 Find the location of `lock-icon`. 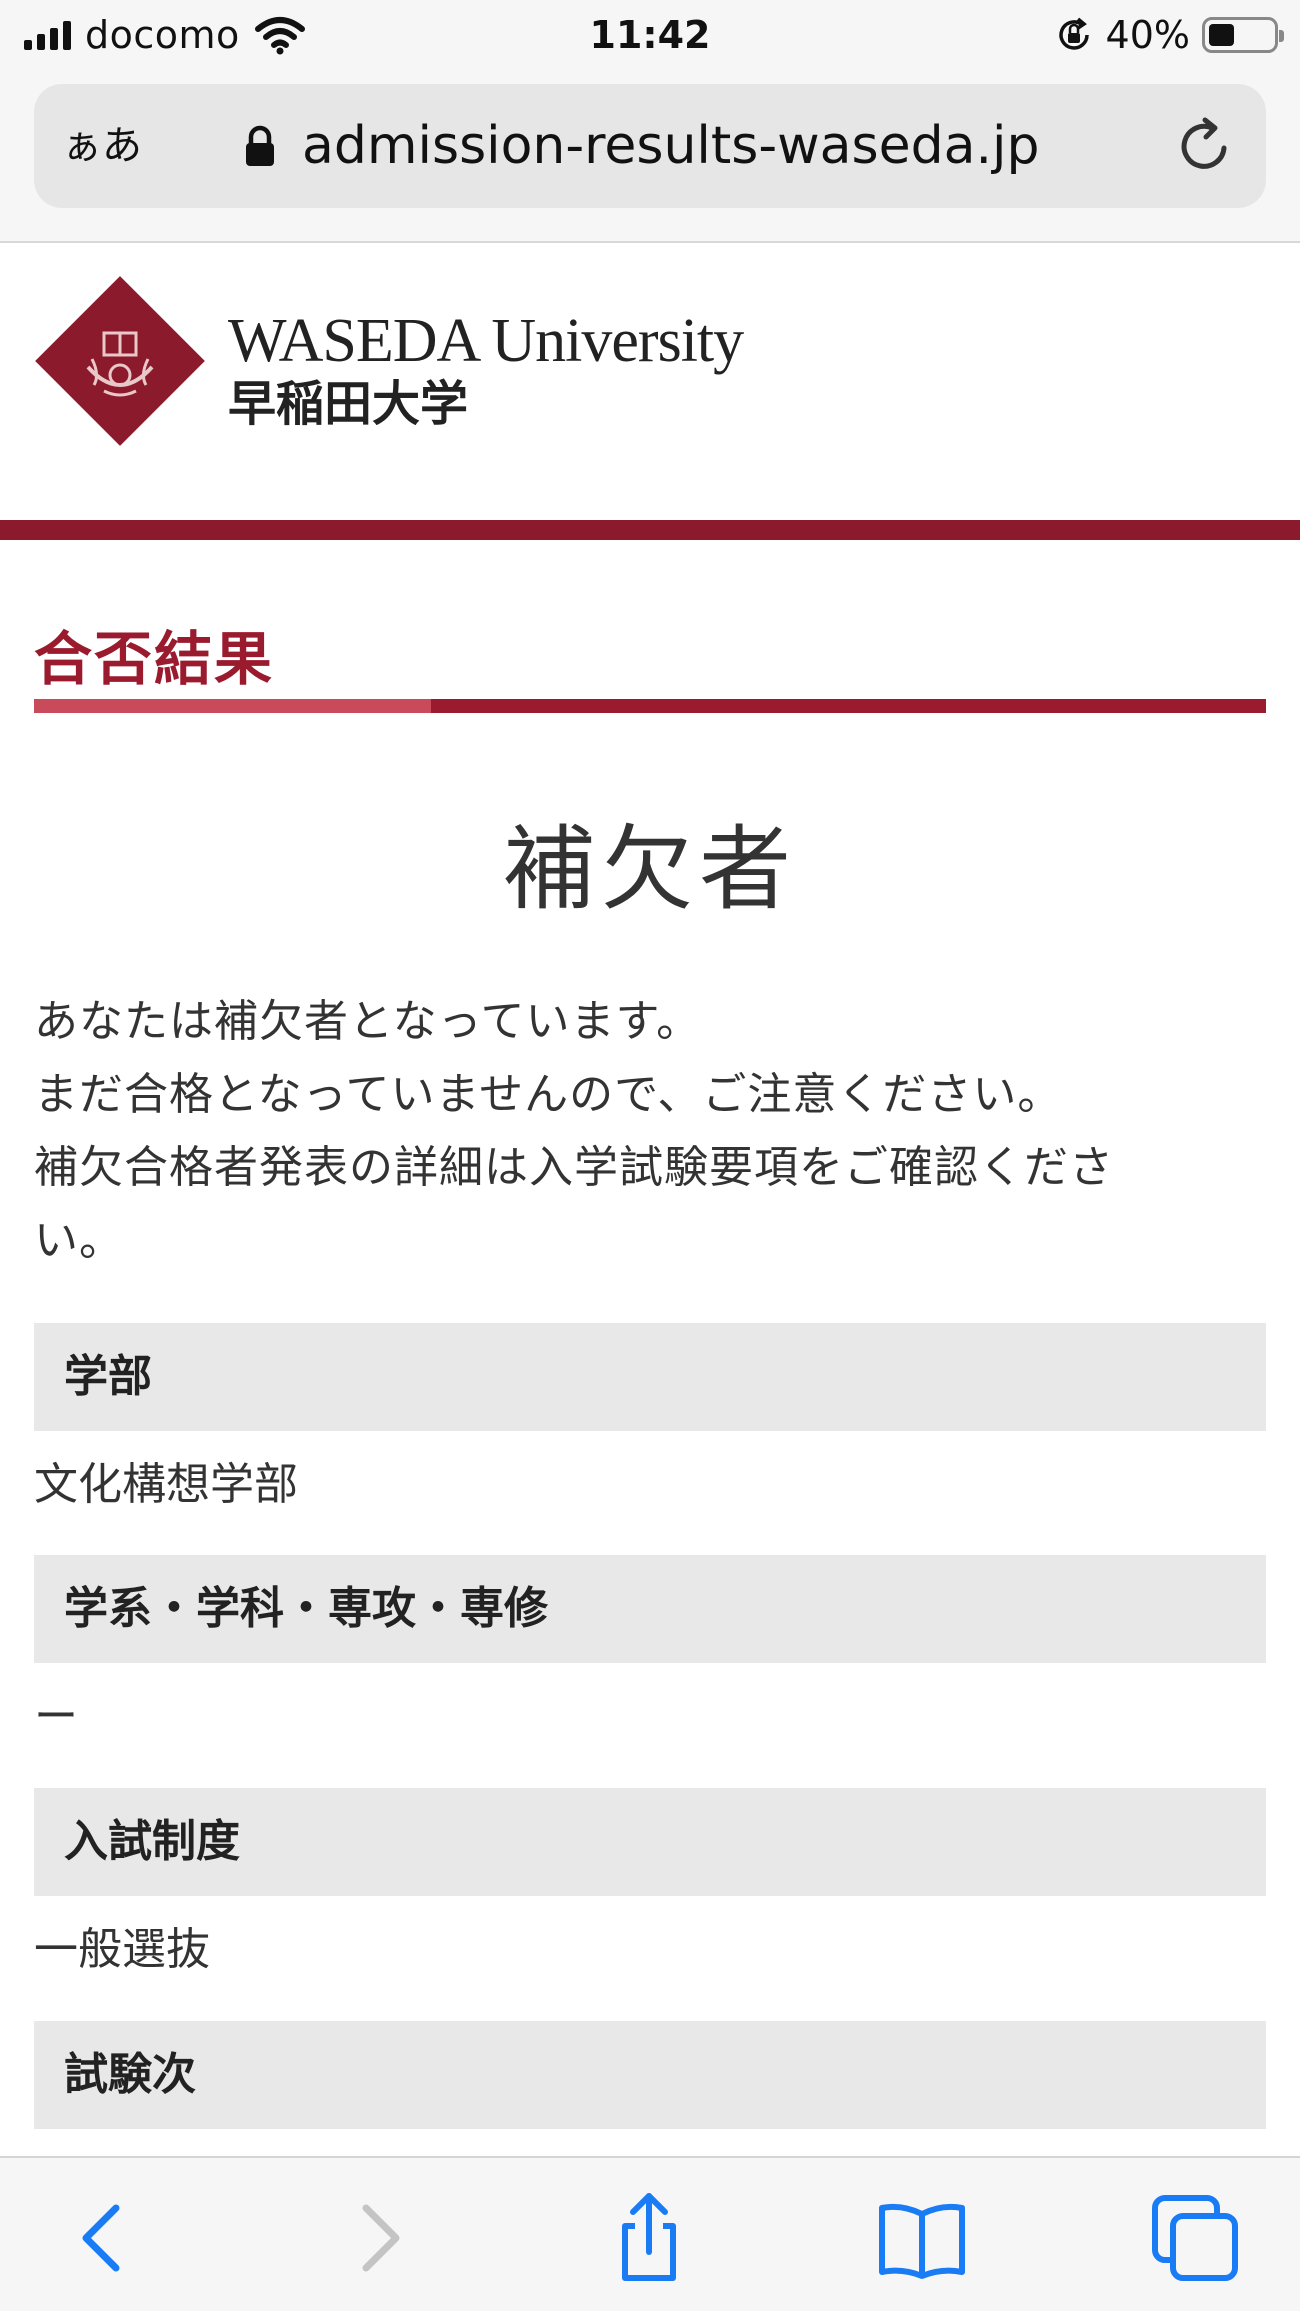

lock-icon is located at coordinates (260, 145).